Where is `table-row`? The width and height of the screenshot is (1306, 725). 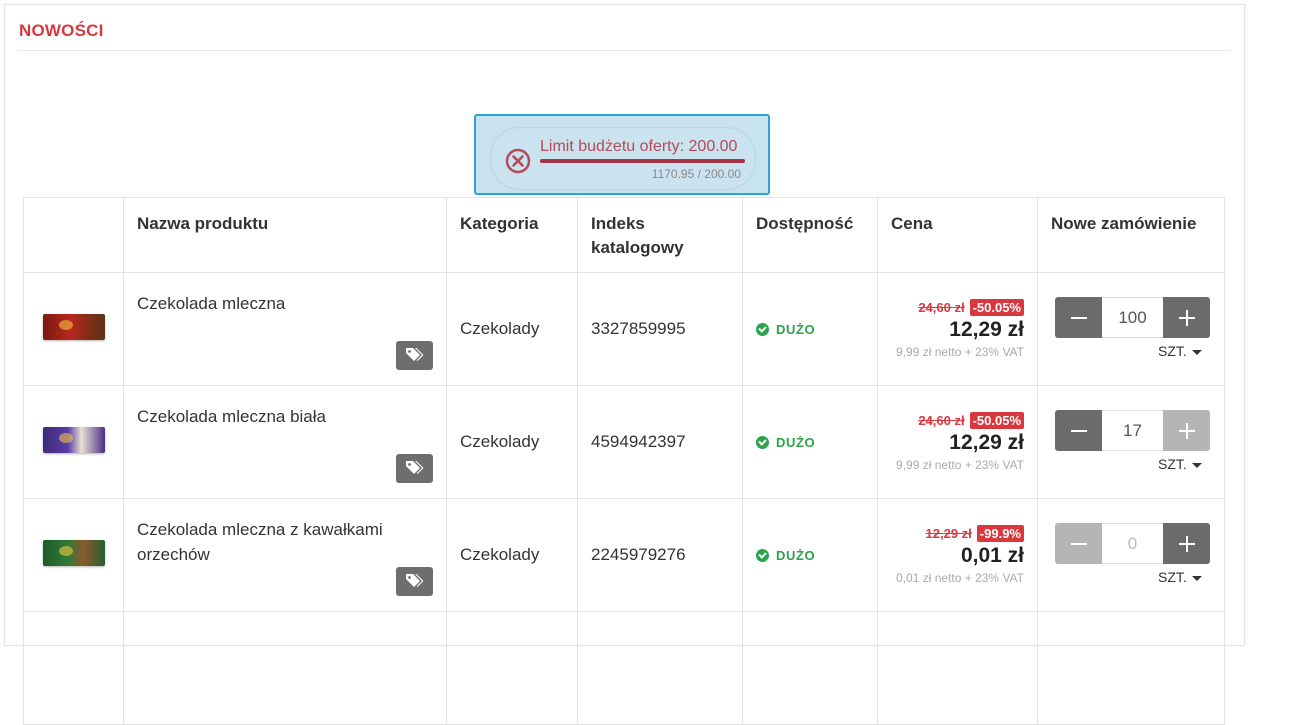
table-row is located at coordinates (624, 668).